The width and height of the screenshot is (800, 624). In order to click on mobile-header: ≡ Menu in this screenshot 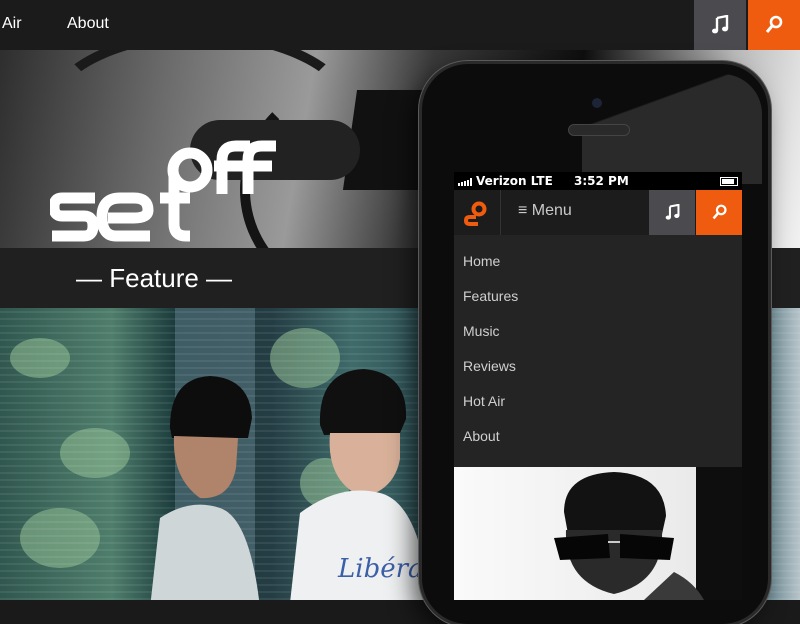, I will do `click(598, 212)`.